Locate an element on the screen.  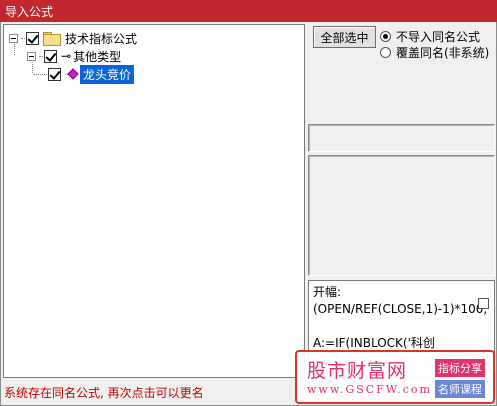
tree-node-label: 技术指标公式 is located at coordinates (101, 38).